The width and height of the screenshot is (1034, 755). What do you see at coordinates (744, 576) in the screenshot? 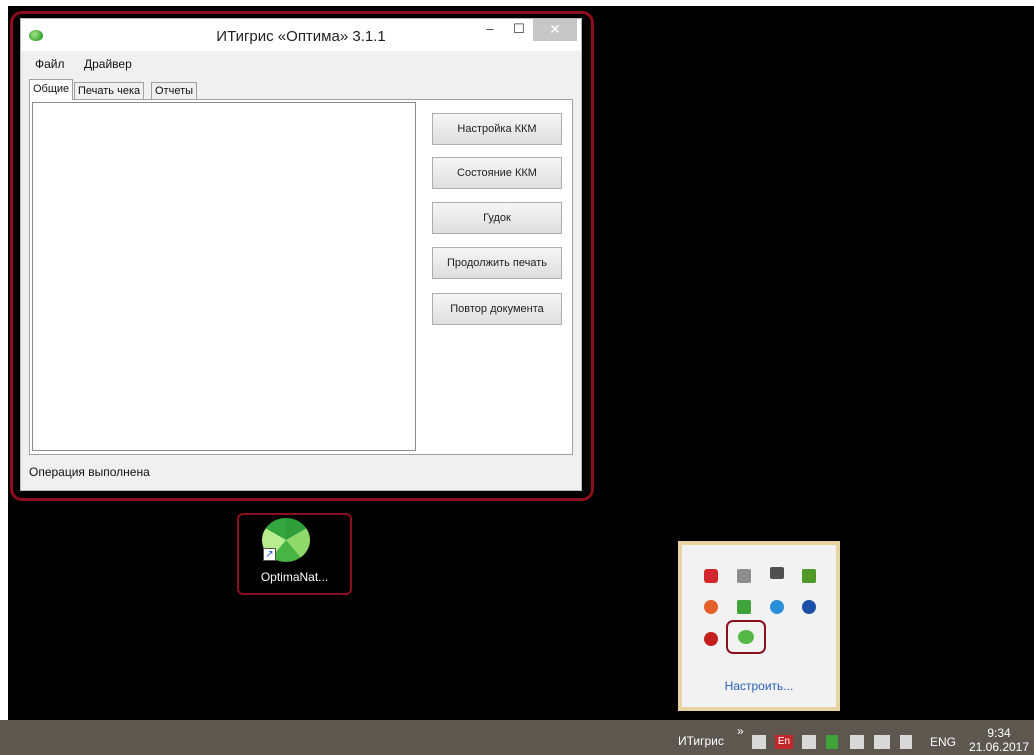
I see `network-device-icon` at bounding box center [744, 576].